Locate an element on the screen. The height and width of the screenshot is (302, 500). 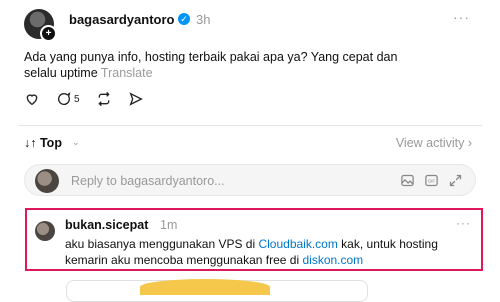
translate-link: Translate is located at coordinates (127, 73).